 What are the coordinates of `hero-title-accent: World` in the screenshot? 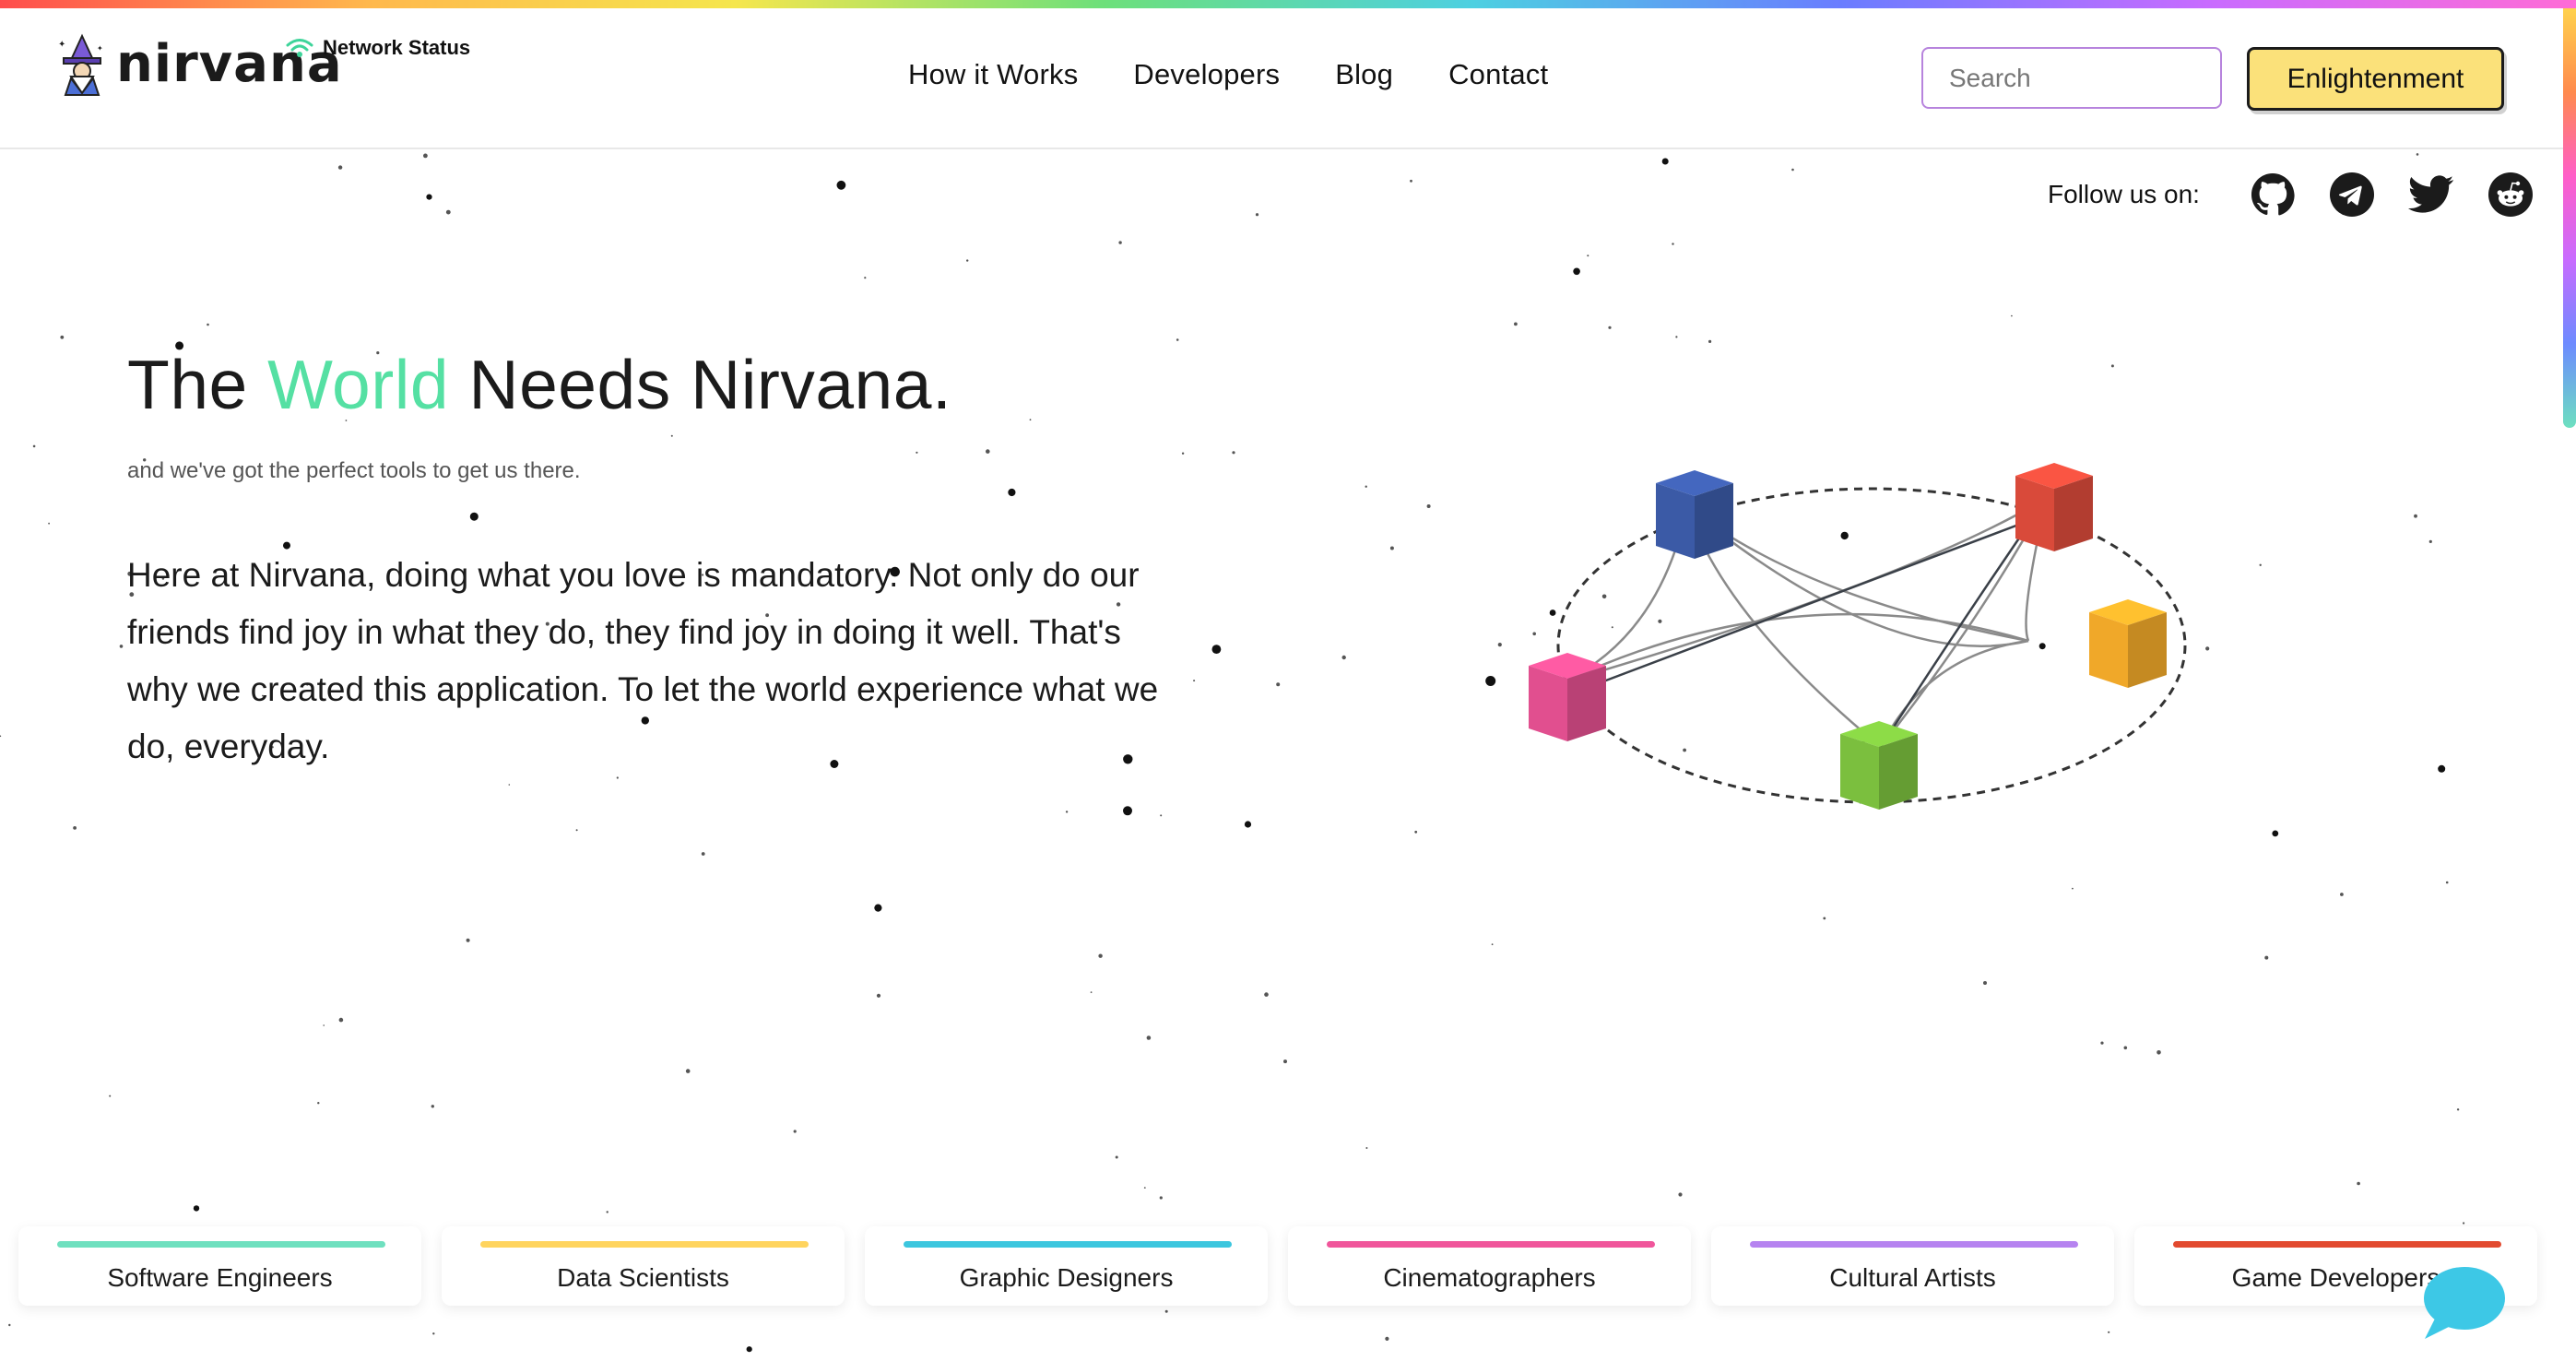 It's located at (358, 384).